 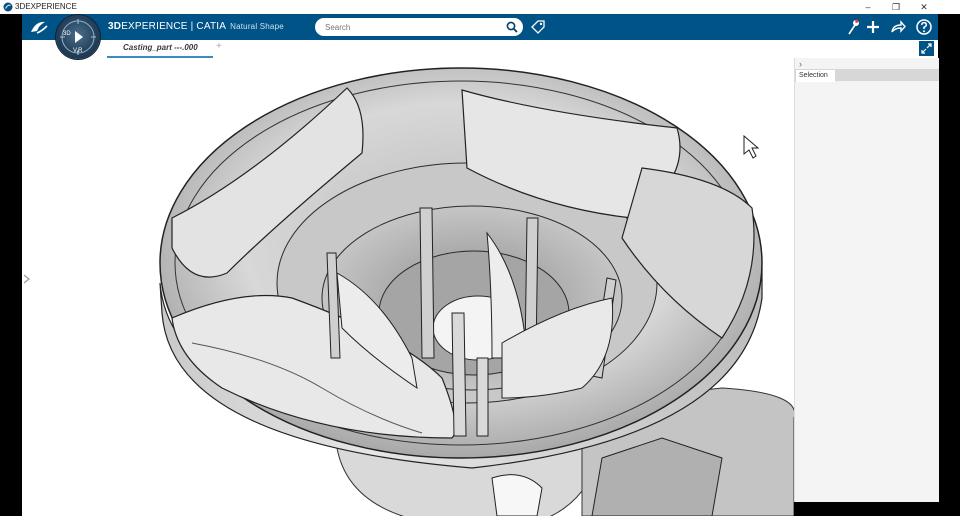 I want to click on help-icon, so click(x=924, y=27).